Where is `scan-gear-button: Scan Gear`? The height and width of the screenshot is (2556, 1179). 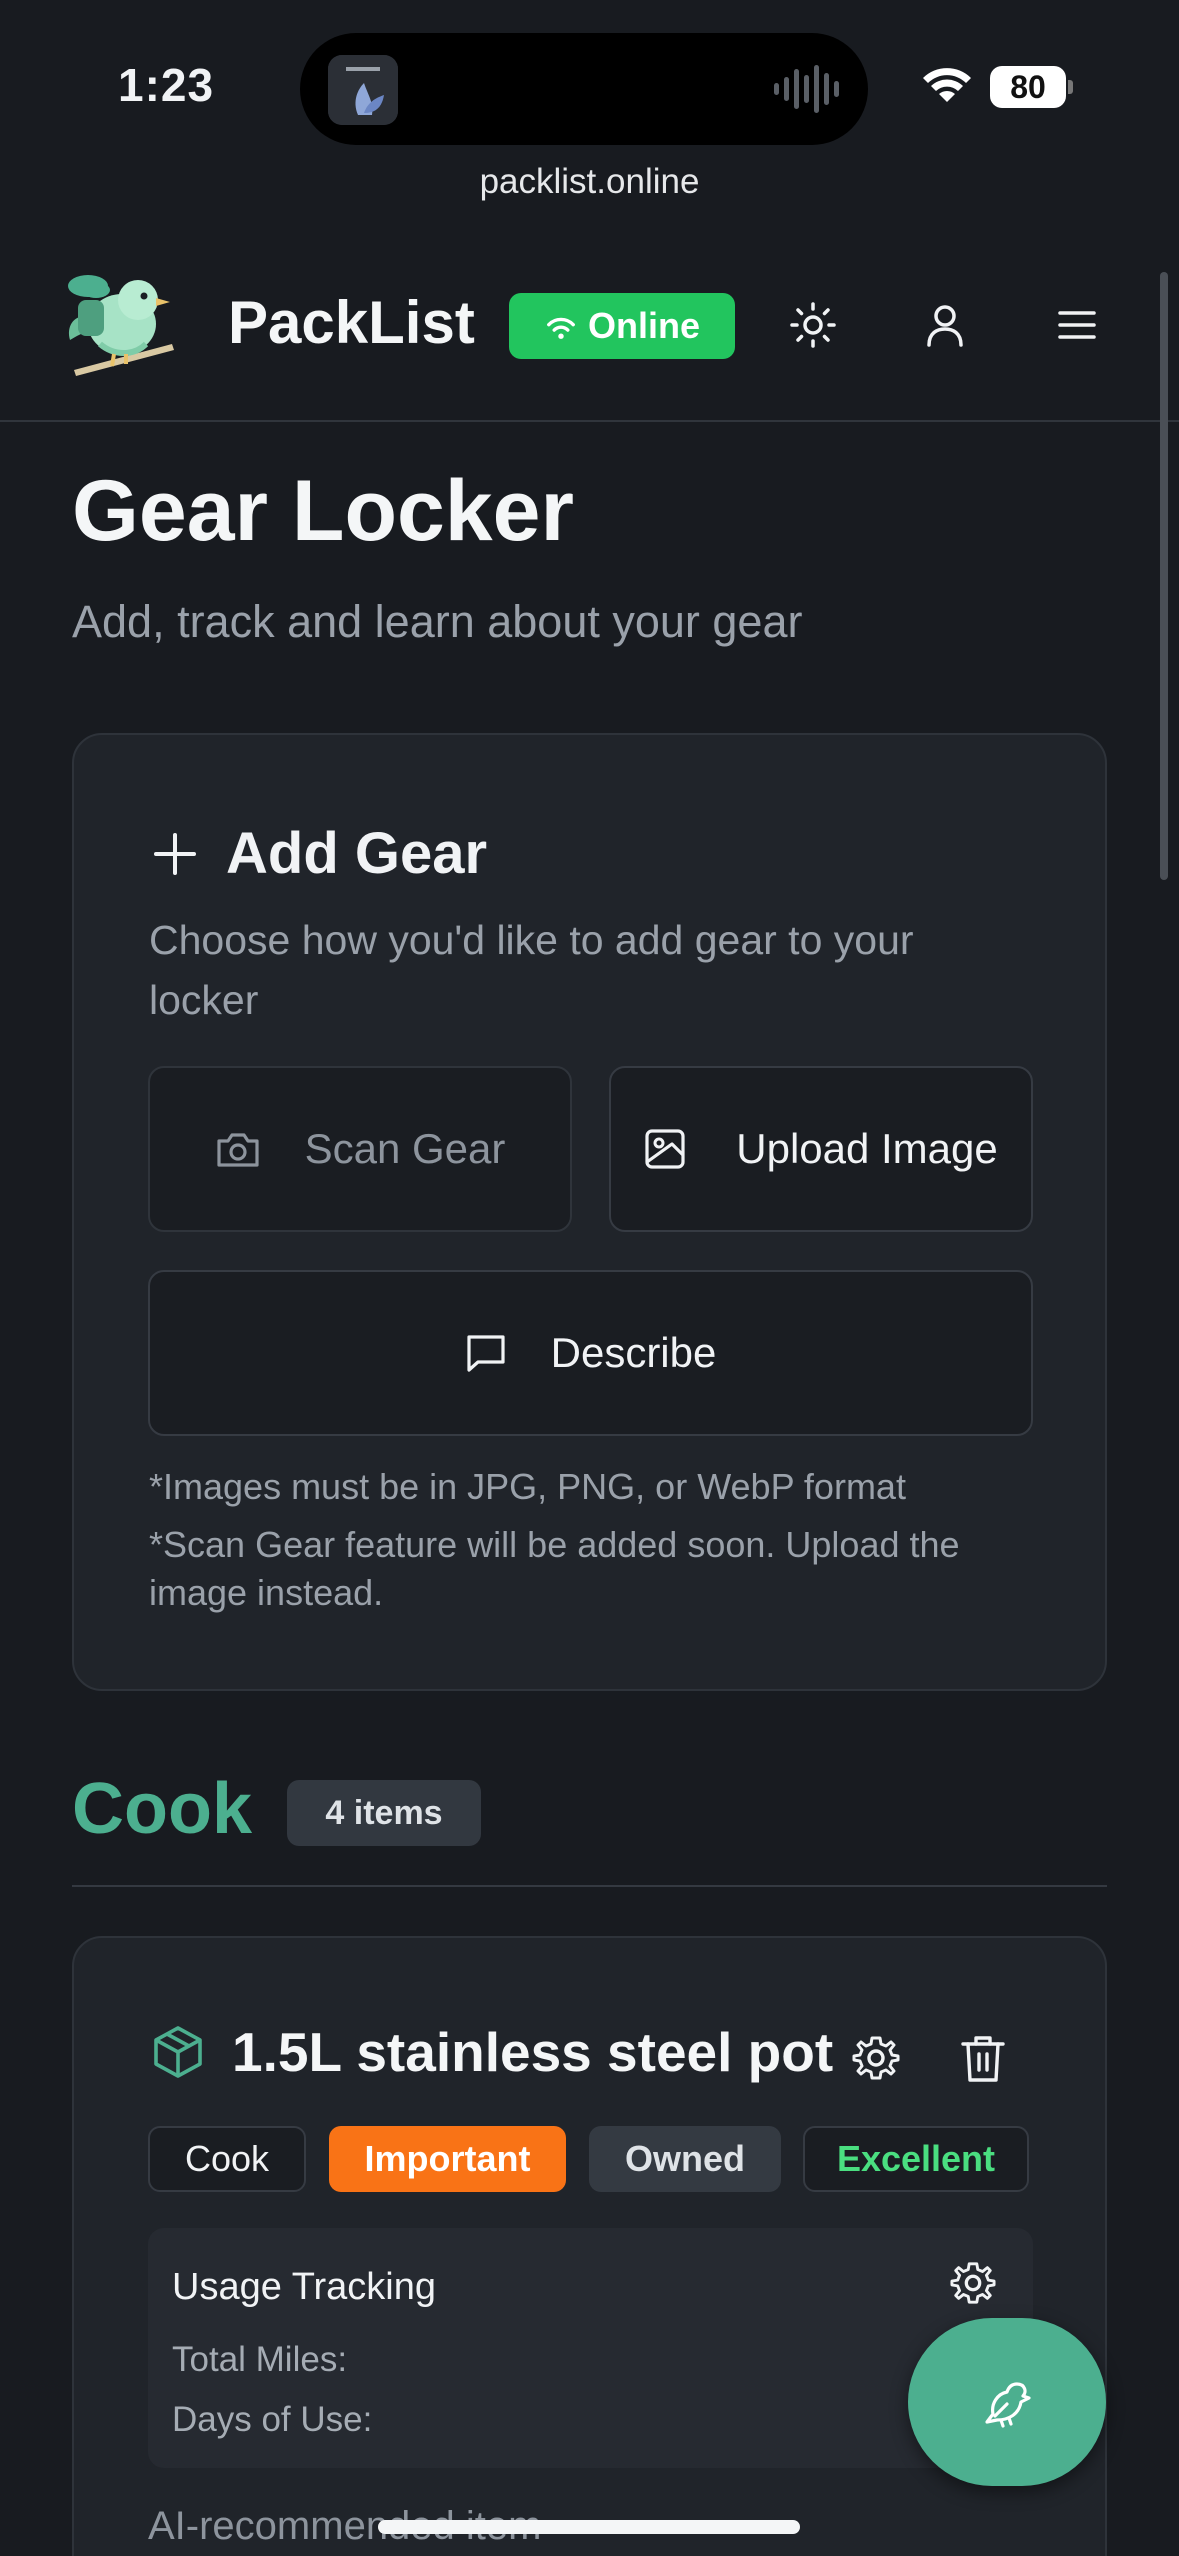
scan-gear-button: Scan Gear is located at coordinates (360, 1149).